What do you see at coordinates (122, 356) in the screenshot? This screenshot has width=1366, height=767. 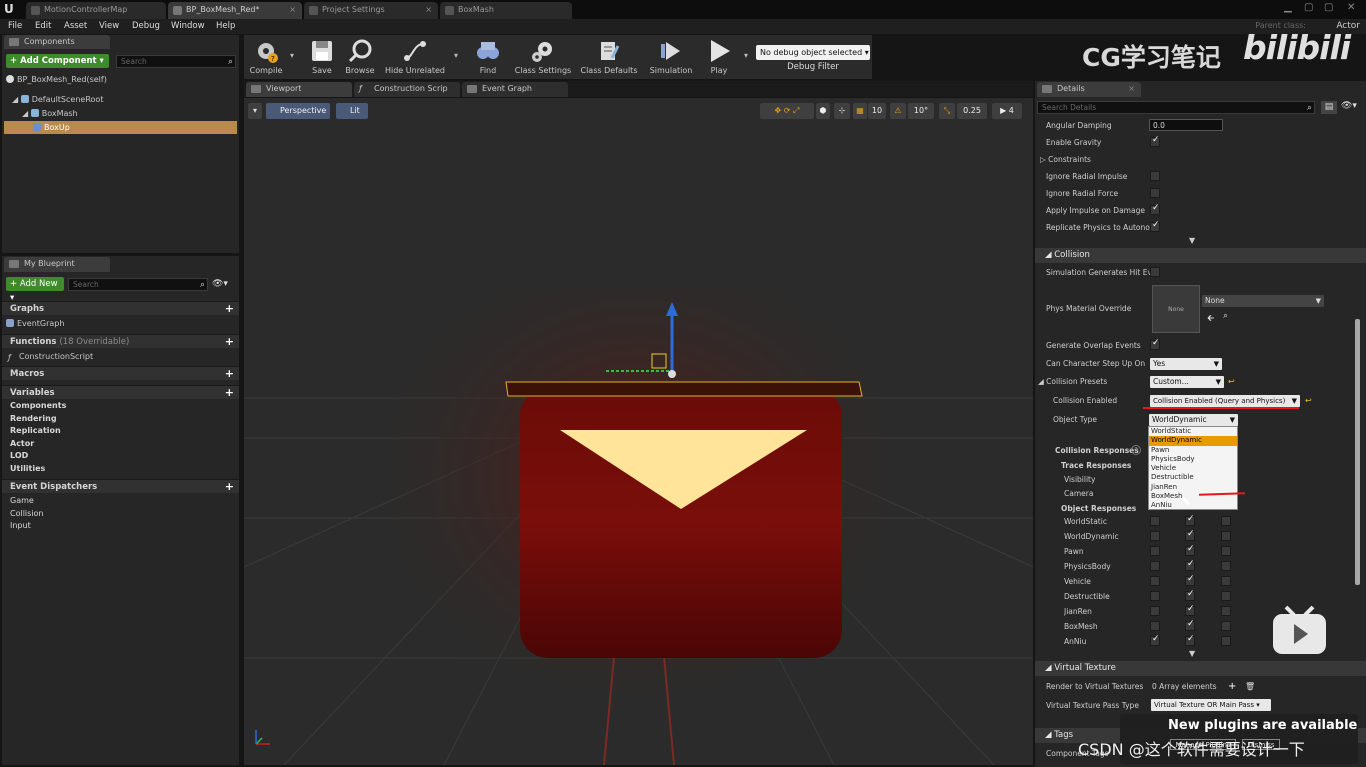 I see `construction-script-item: ƒ ConstructionScript` at bounding box center [122, 356].